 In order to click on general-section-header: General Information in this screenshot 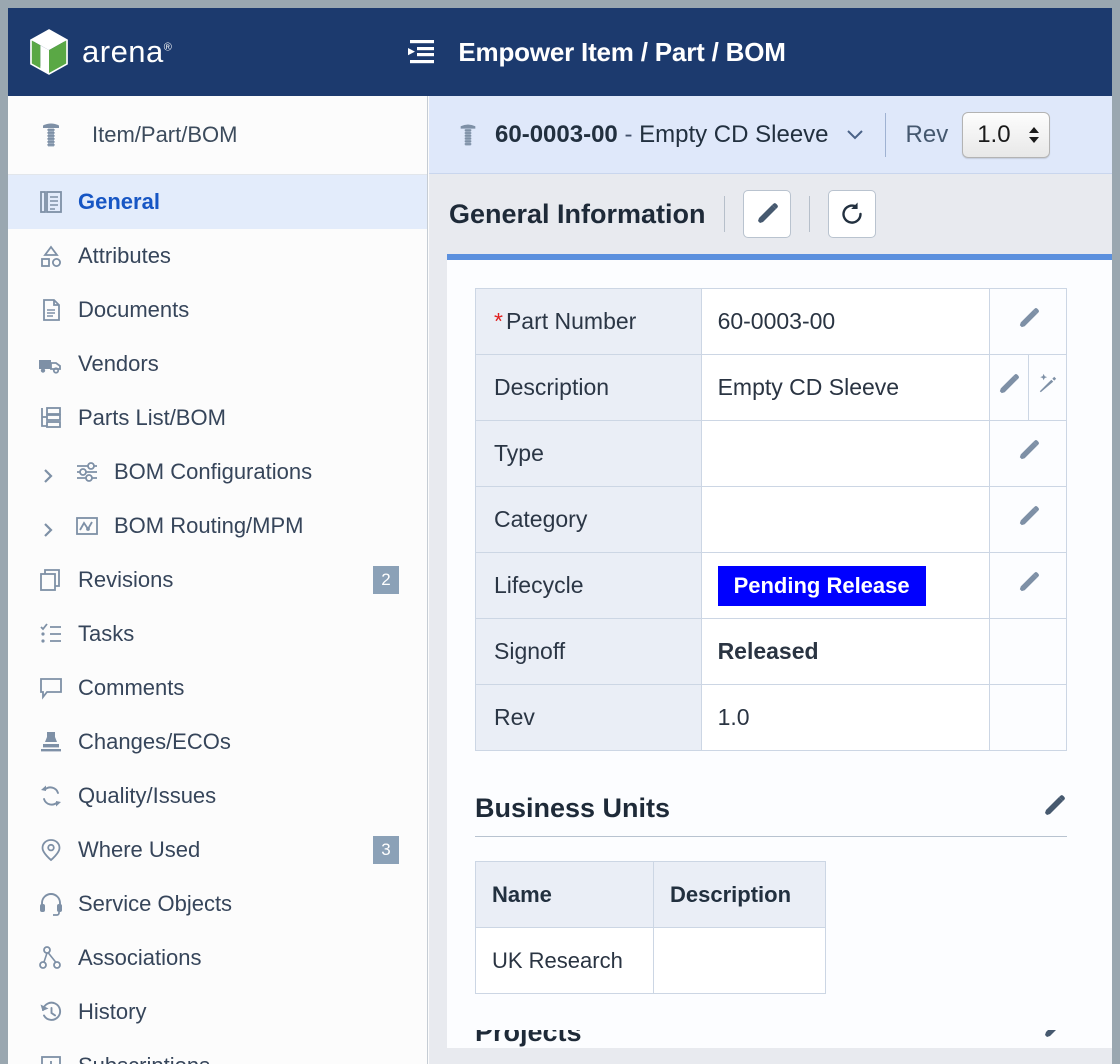, I will do `click(770, 214)`.